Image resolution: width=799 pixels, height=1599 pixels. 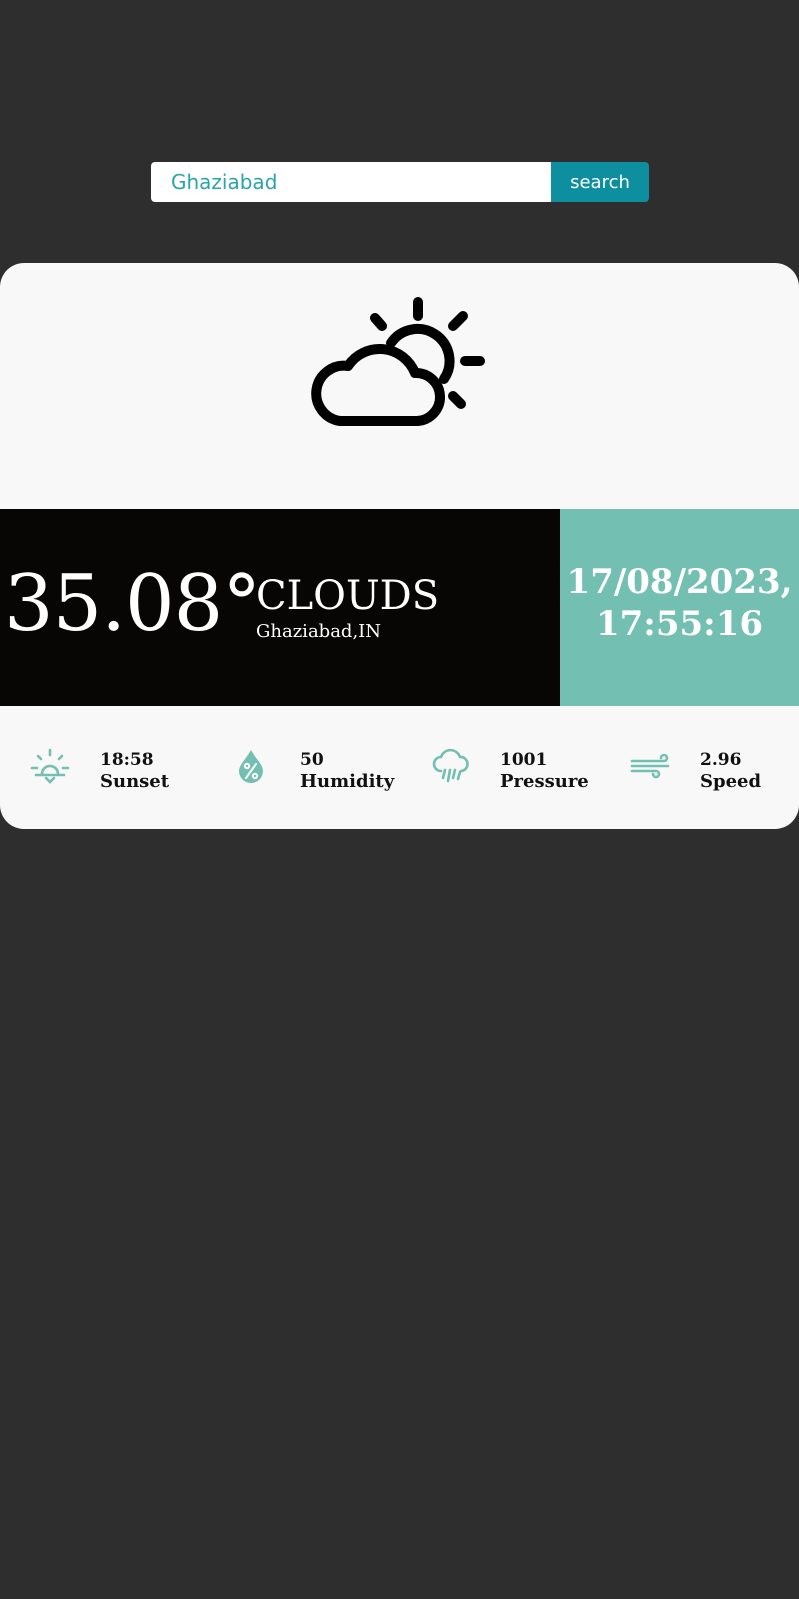 I want to click on stat-sunset-text: 18:58 Sunset, so click(x=134, y=771).